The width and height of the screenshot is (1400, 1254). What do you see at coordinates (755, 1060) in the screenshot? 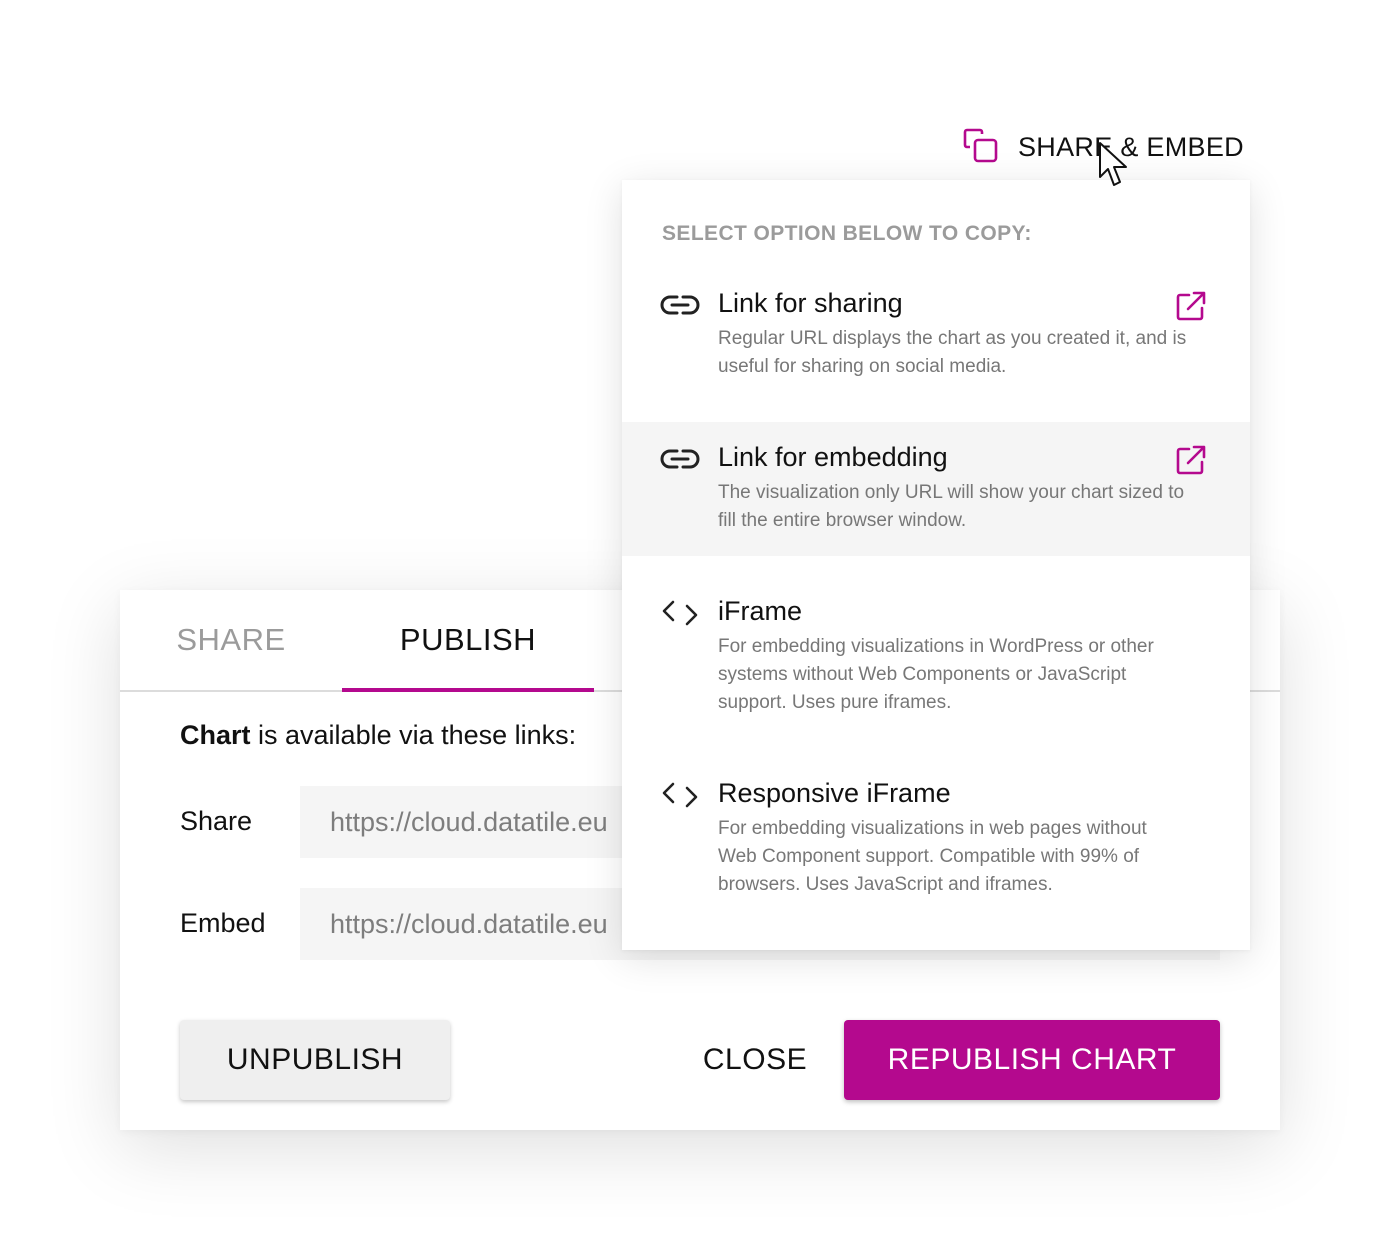
I see `close-button: CLOSE` at bounding box center [755, 1060].